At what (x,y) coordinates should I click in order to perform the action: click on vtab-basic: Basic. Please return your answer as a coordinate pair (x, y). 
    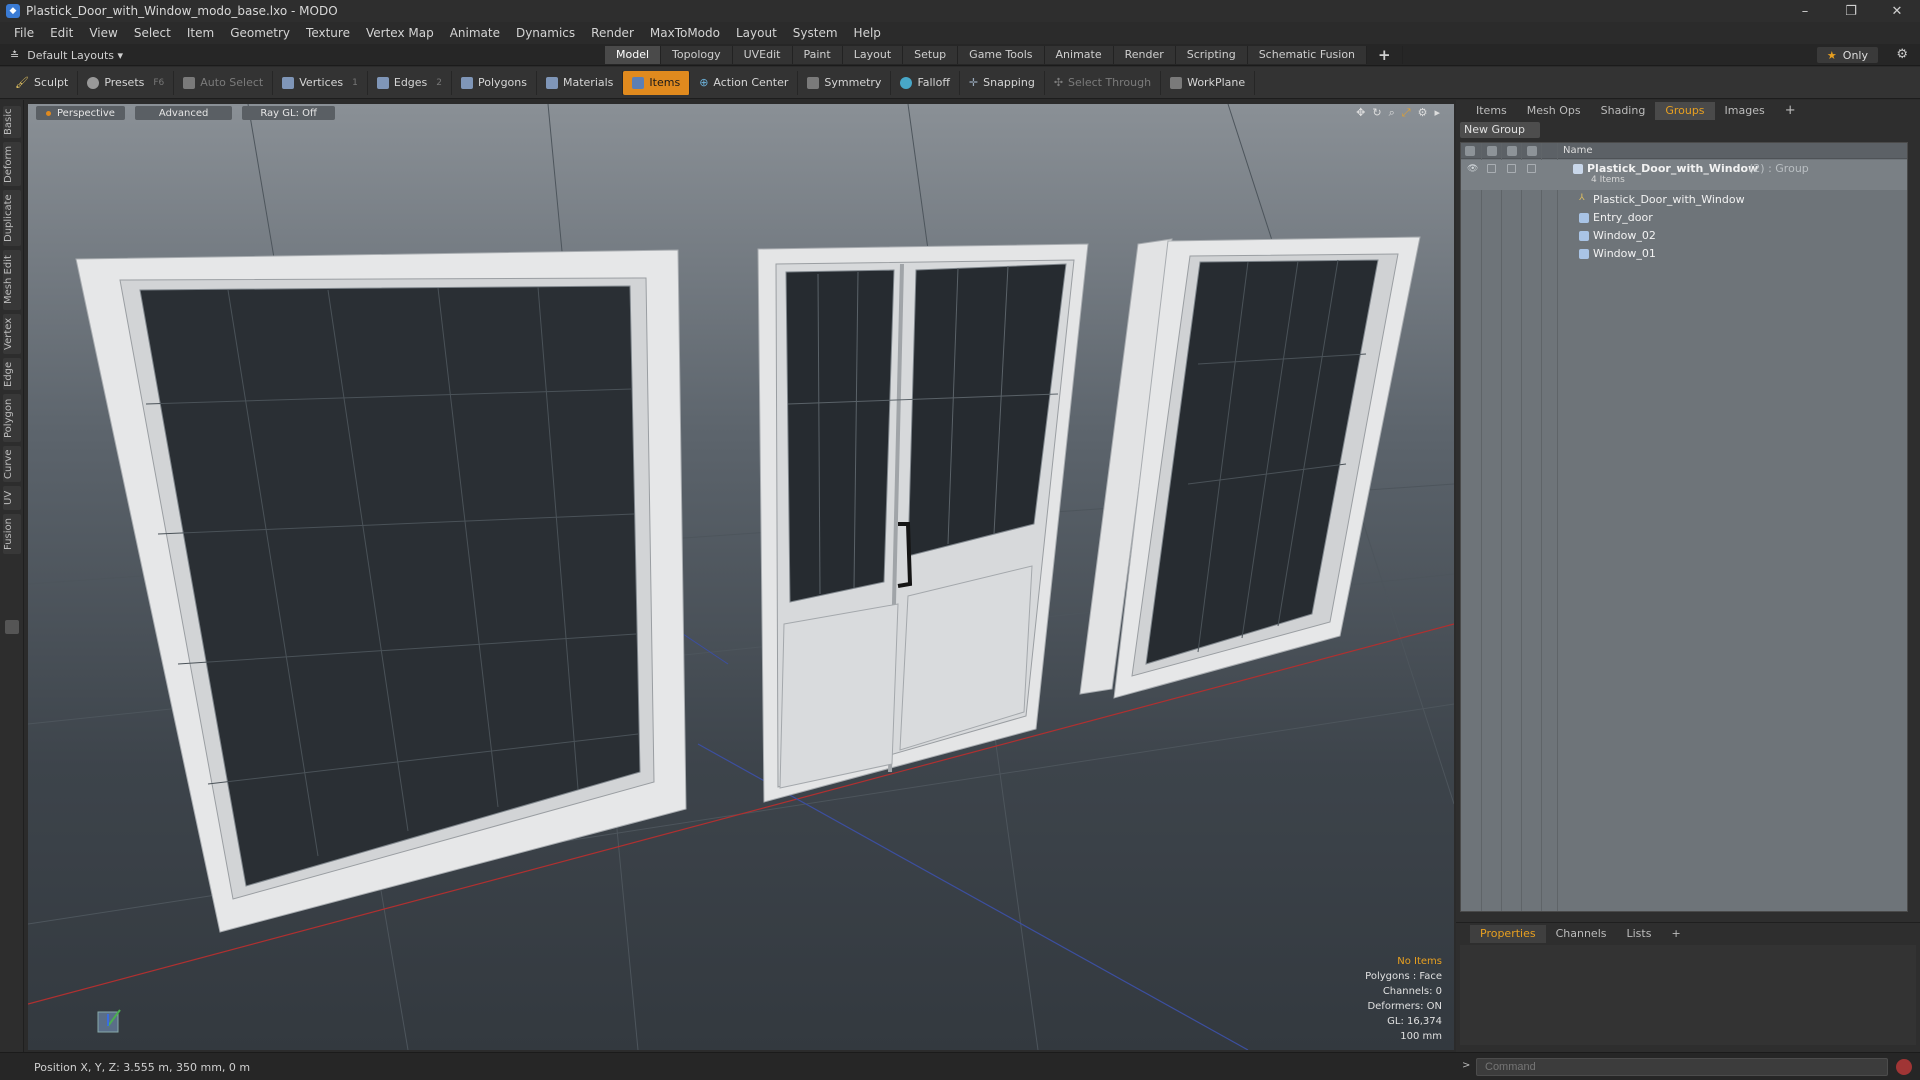
    Looking at the image, I should click on (12, 122).